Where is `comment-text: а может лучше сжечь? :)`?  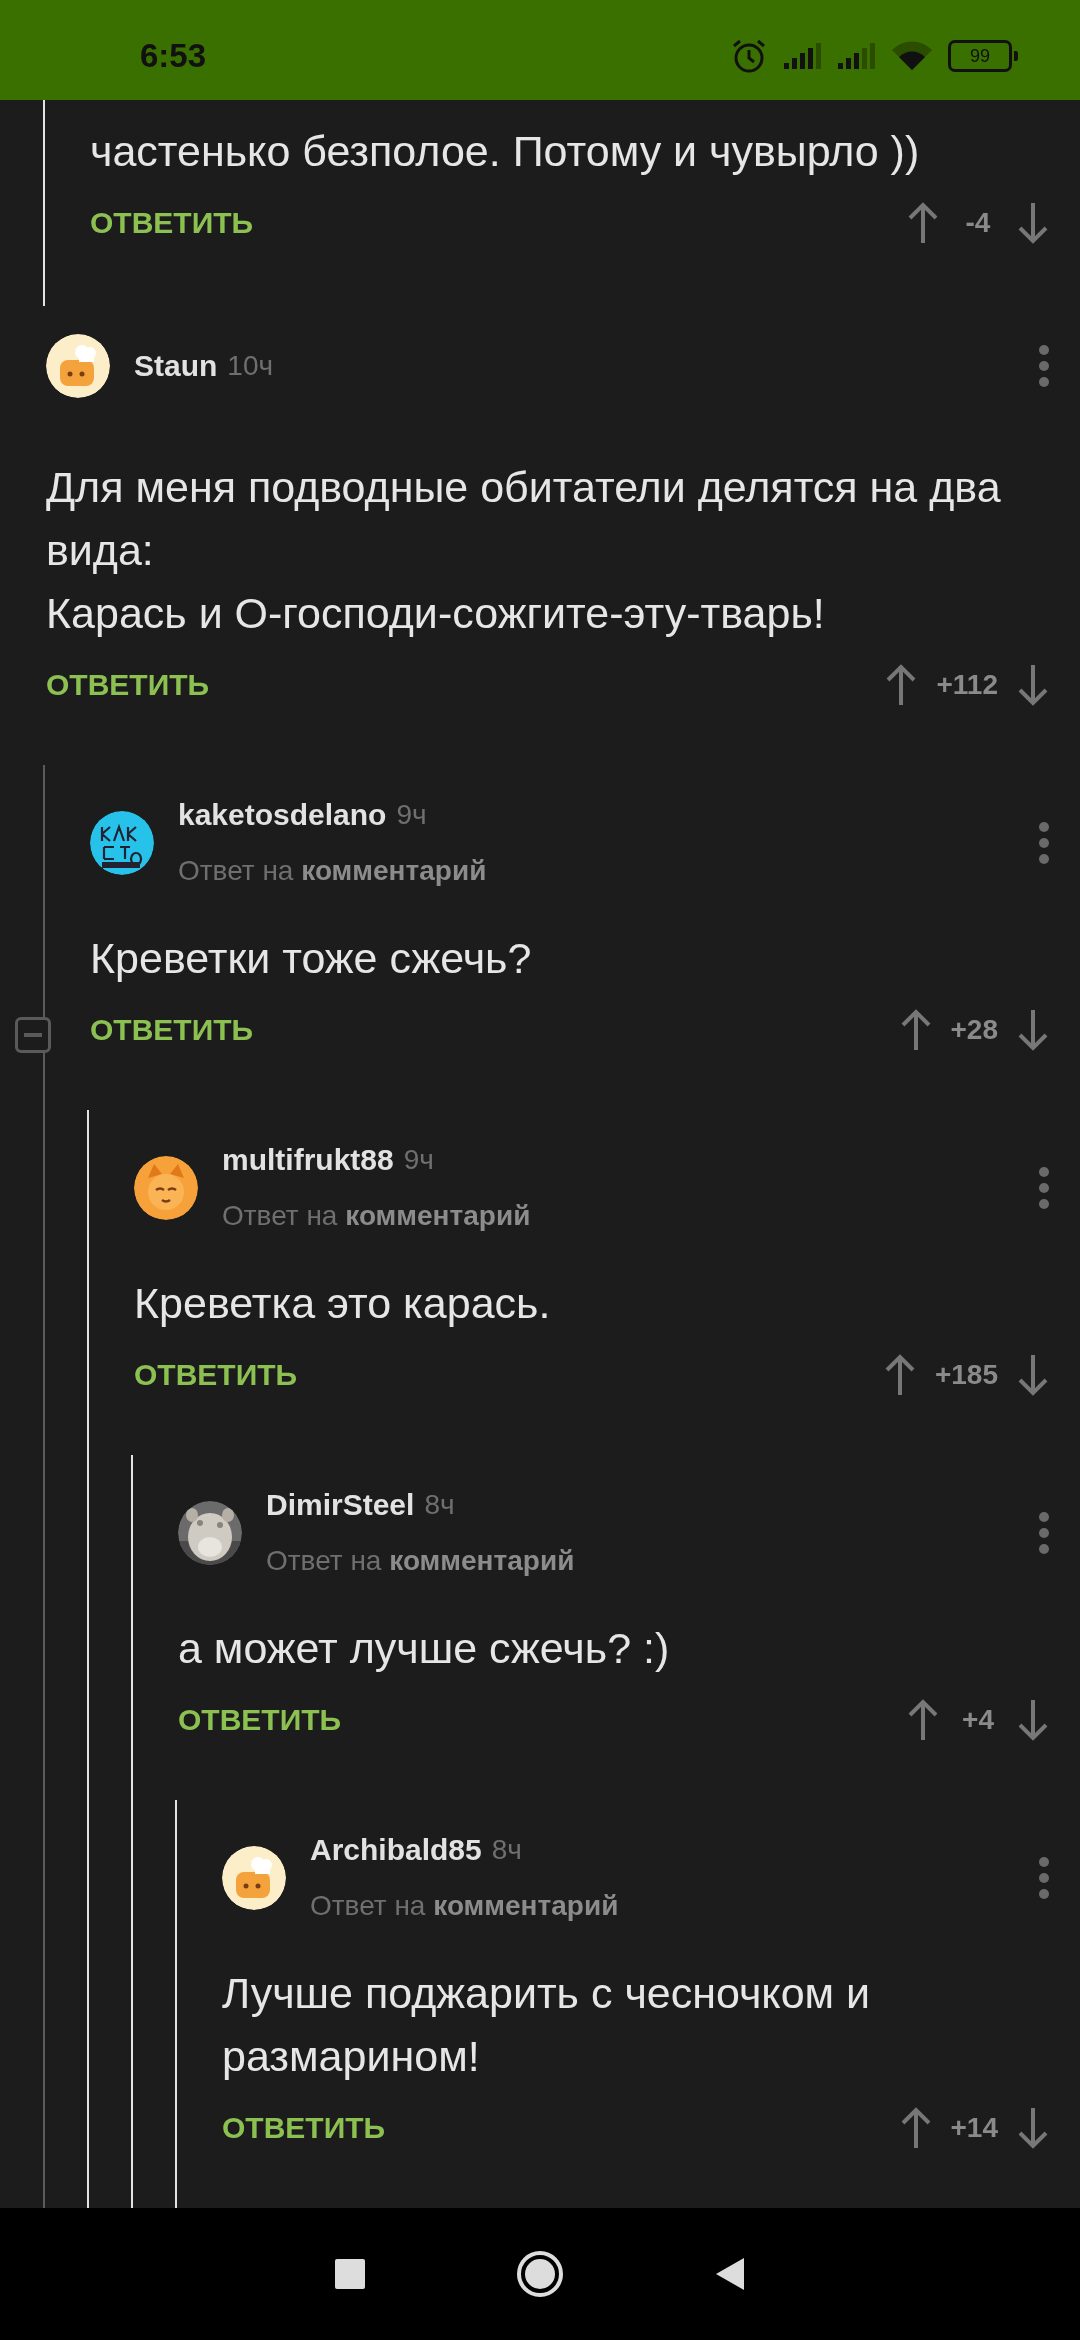
comment-text: а может лучше сжечь? :) is located at coordinates (424, 1648).